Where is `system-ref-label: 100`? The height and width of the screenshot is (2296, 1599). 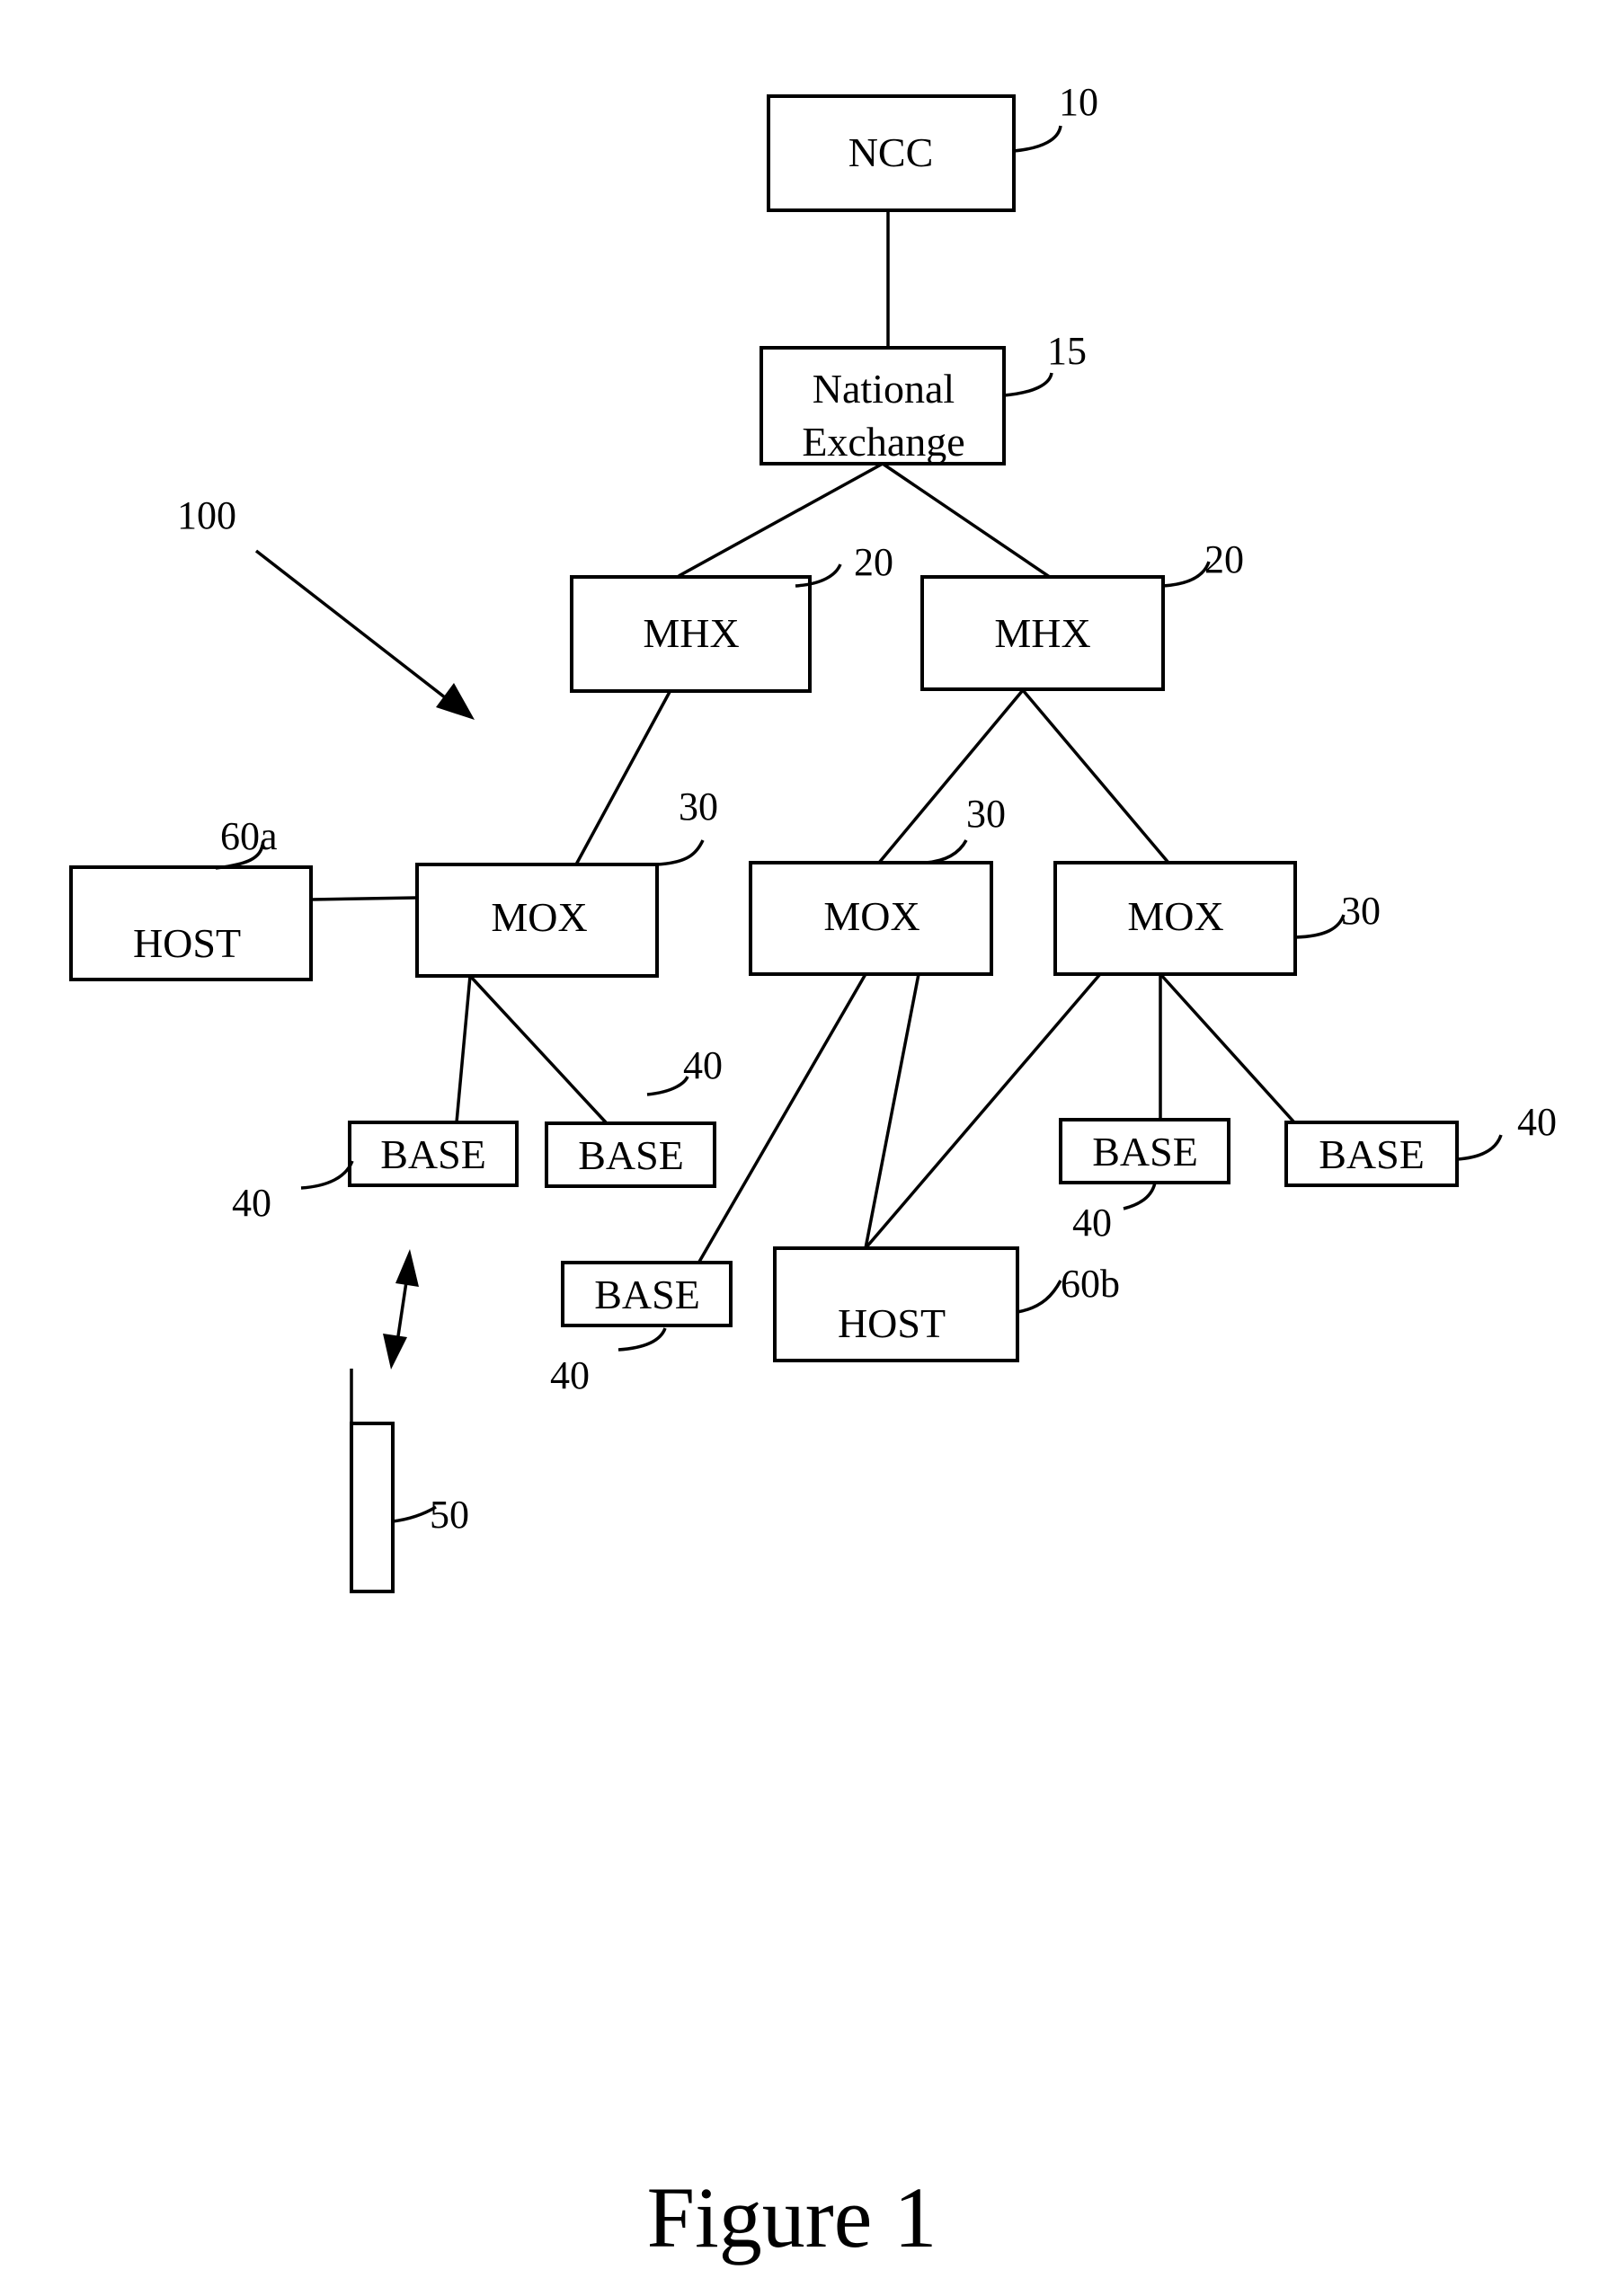 system-ref-label: 100 is located at coordinates (207, 515).